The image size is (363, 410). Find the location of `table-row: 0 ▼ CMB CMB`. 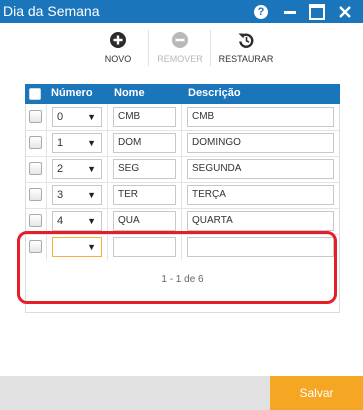

table-row: 0 ▼ CMB CMB is located at coordinates (182, 117).